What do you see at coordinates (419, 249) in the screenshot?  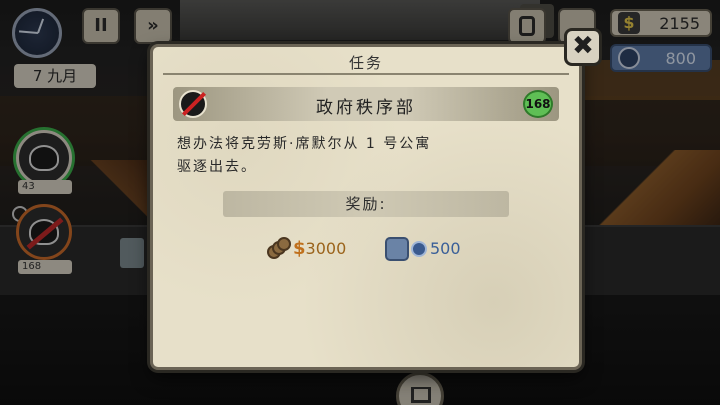 I see `reputation-coin-icon` at bounding box center [419, 249].